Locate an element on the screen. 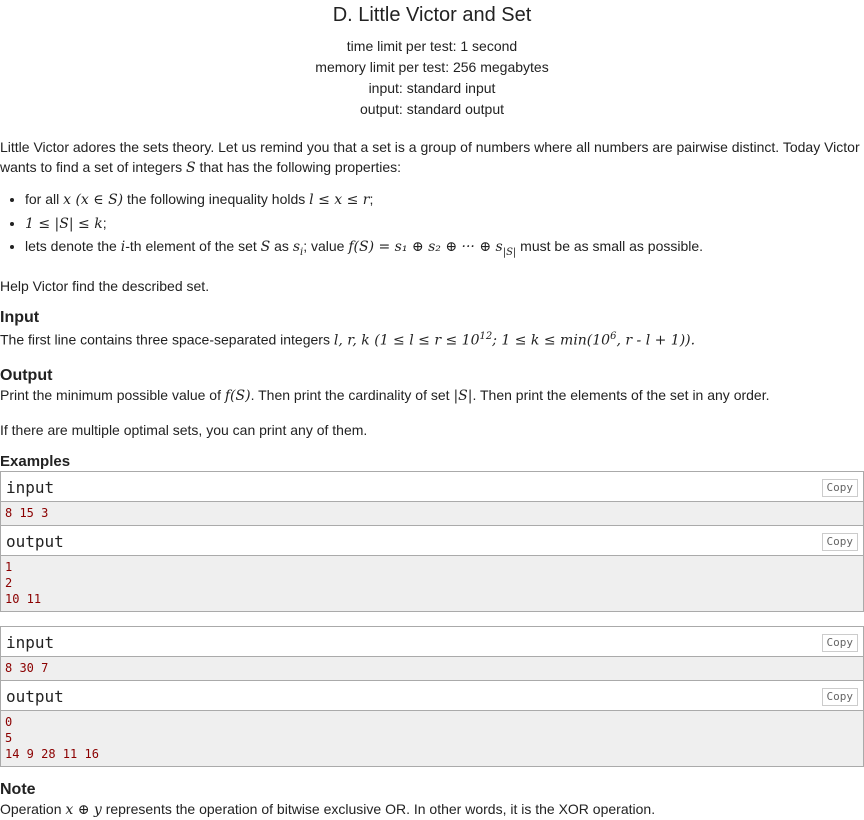 The image size is (864, 820). output-section-title: Output is located at coordinates (26, 375).